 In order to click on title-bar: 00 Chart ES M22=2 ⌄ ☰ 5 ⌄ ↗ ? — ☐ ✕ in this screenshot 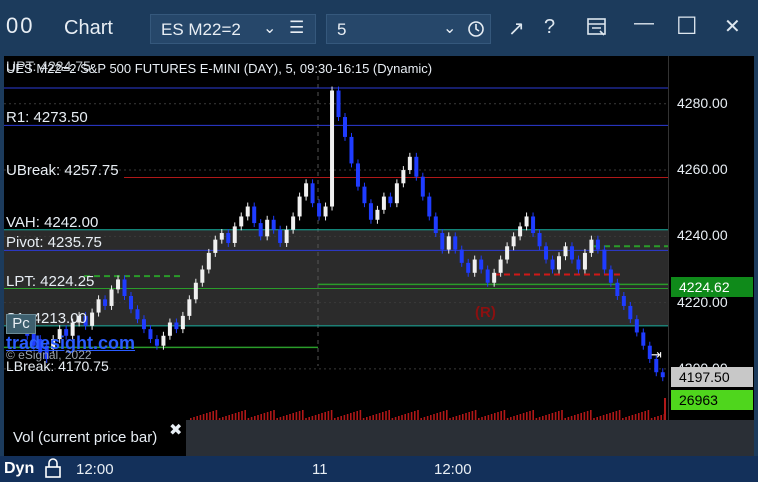, I will do `click(379, 28)`.